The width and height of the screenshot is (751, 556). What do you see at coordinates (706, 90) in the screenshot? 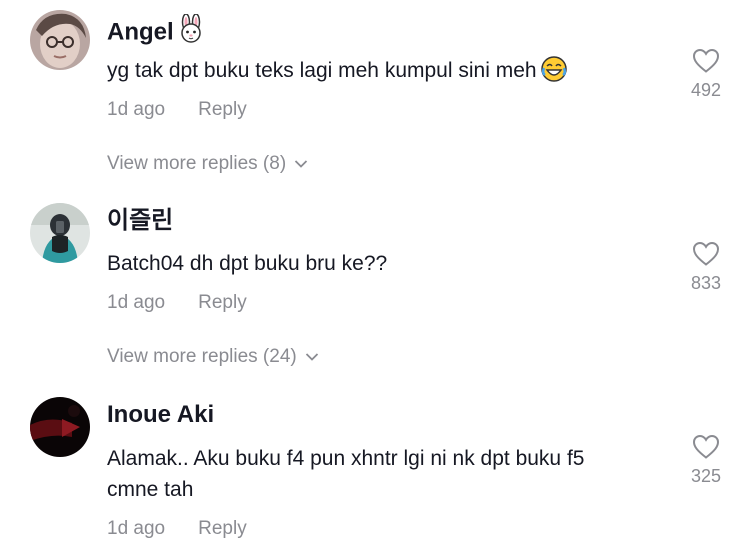
I see `like-count: 492` at bounding box center [706, 90].